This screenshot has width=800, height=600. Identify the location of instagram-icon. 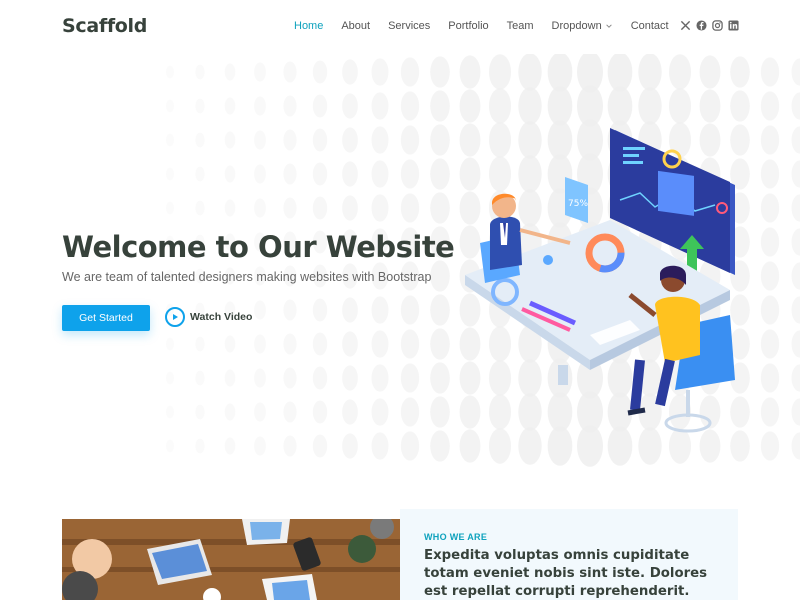
(717, 25).